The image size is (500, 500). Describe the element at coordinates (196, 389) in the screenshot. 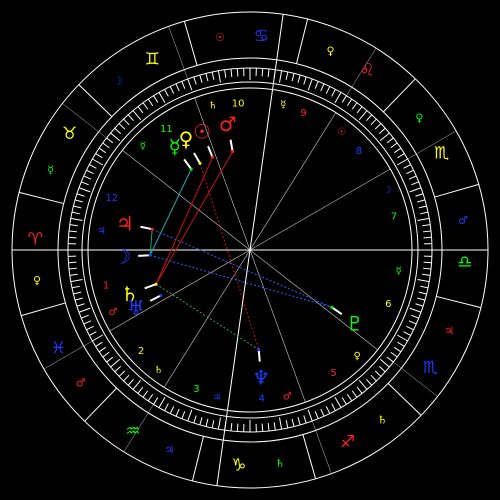

I see `house-number-3: 3` at that location.